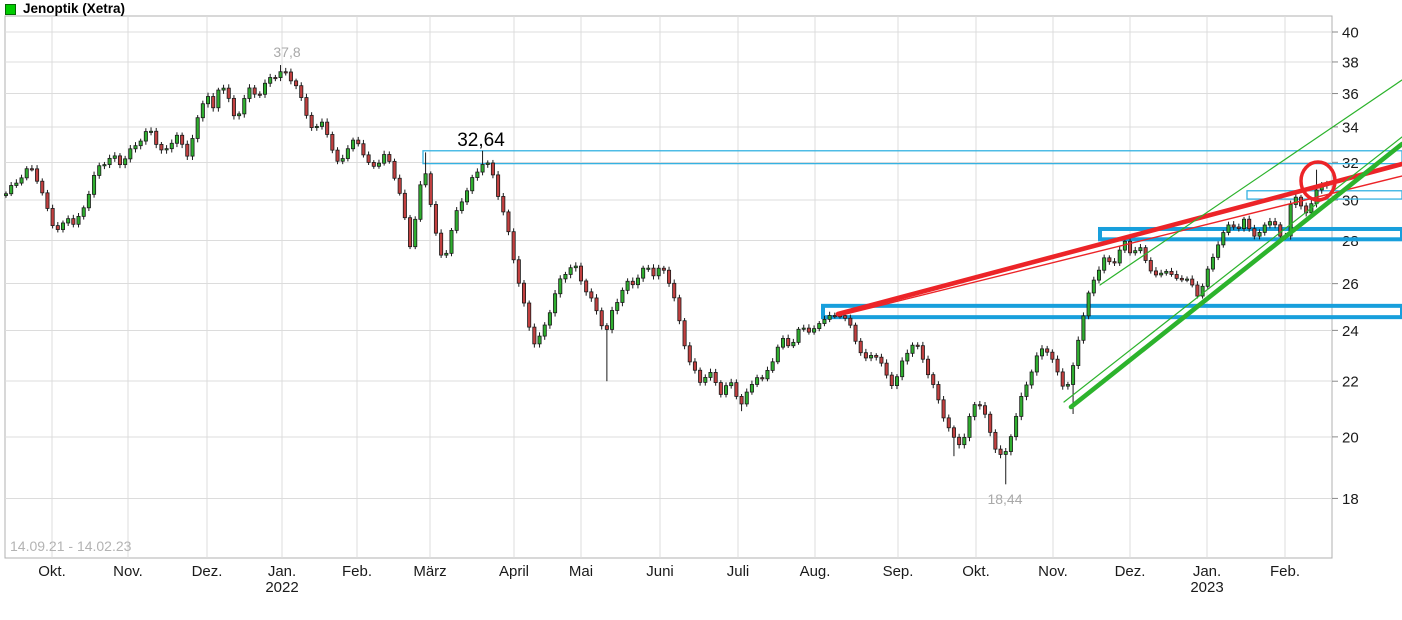 Image resolution: width=1402 pixels, height=620 pixels. What do you see at coordinates (52, 571) in the screenshot?
I see `x-axis-month-label: Okt.` at bounding box center [52, 571].